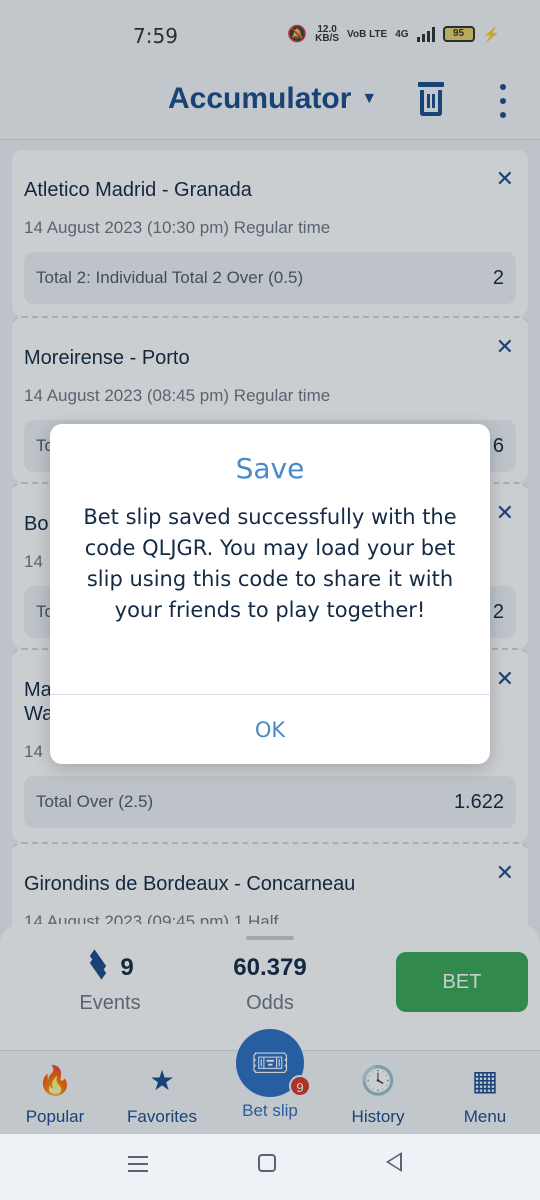  Describe the element at coordinates (267, 1163) in the screenshot. I see `home-icon` at that location.